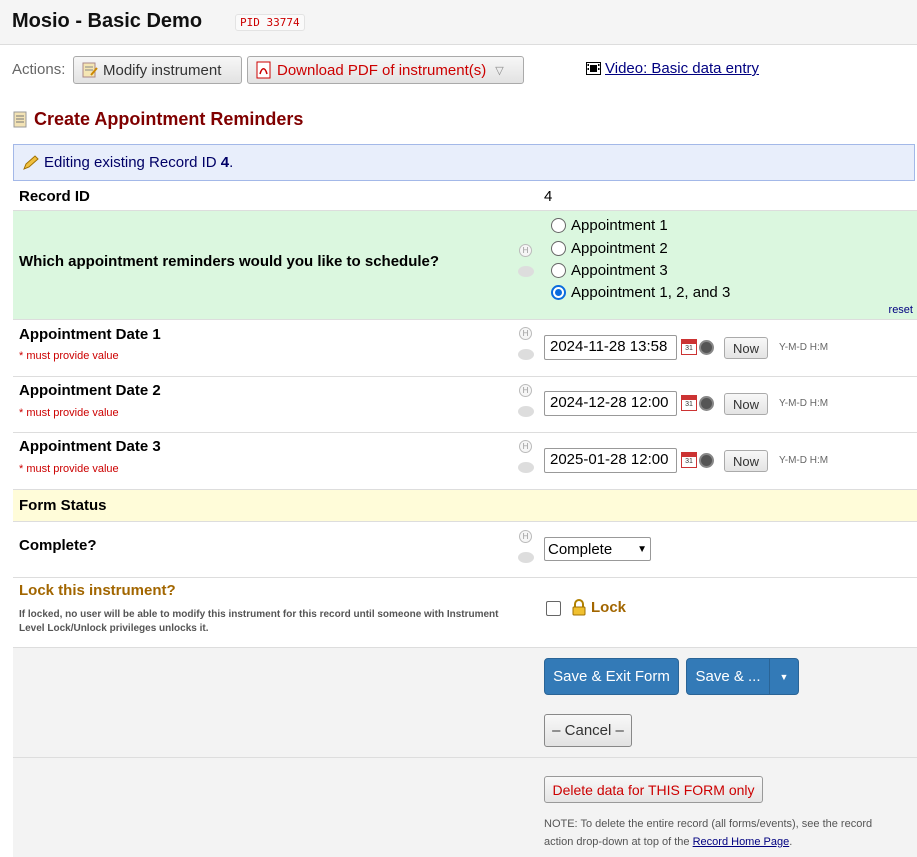  I want to click on form-status-header: Form Status, so click(465, 506).